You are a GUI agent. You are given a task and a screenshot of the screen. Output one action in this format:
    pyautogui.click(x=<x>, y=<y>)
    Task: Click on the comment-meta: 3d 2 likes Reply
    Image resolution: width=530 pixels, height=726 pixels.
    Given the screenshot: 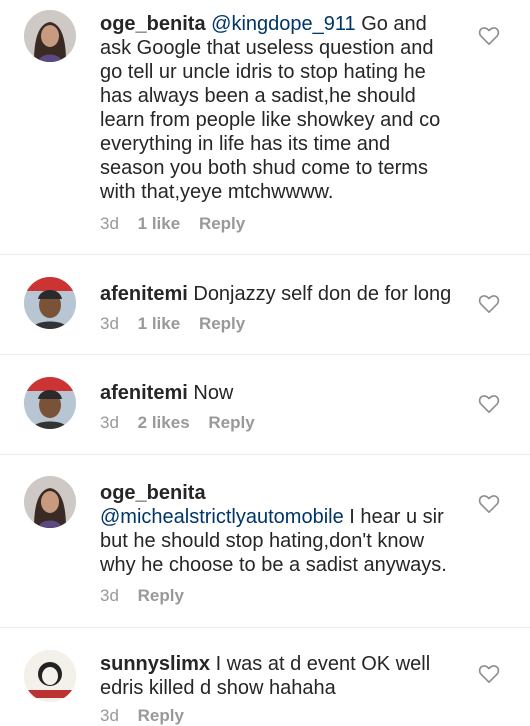 What is the action you would take?
    pyautogui.click(x=184, y=423)
    